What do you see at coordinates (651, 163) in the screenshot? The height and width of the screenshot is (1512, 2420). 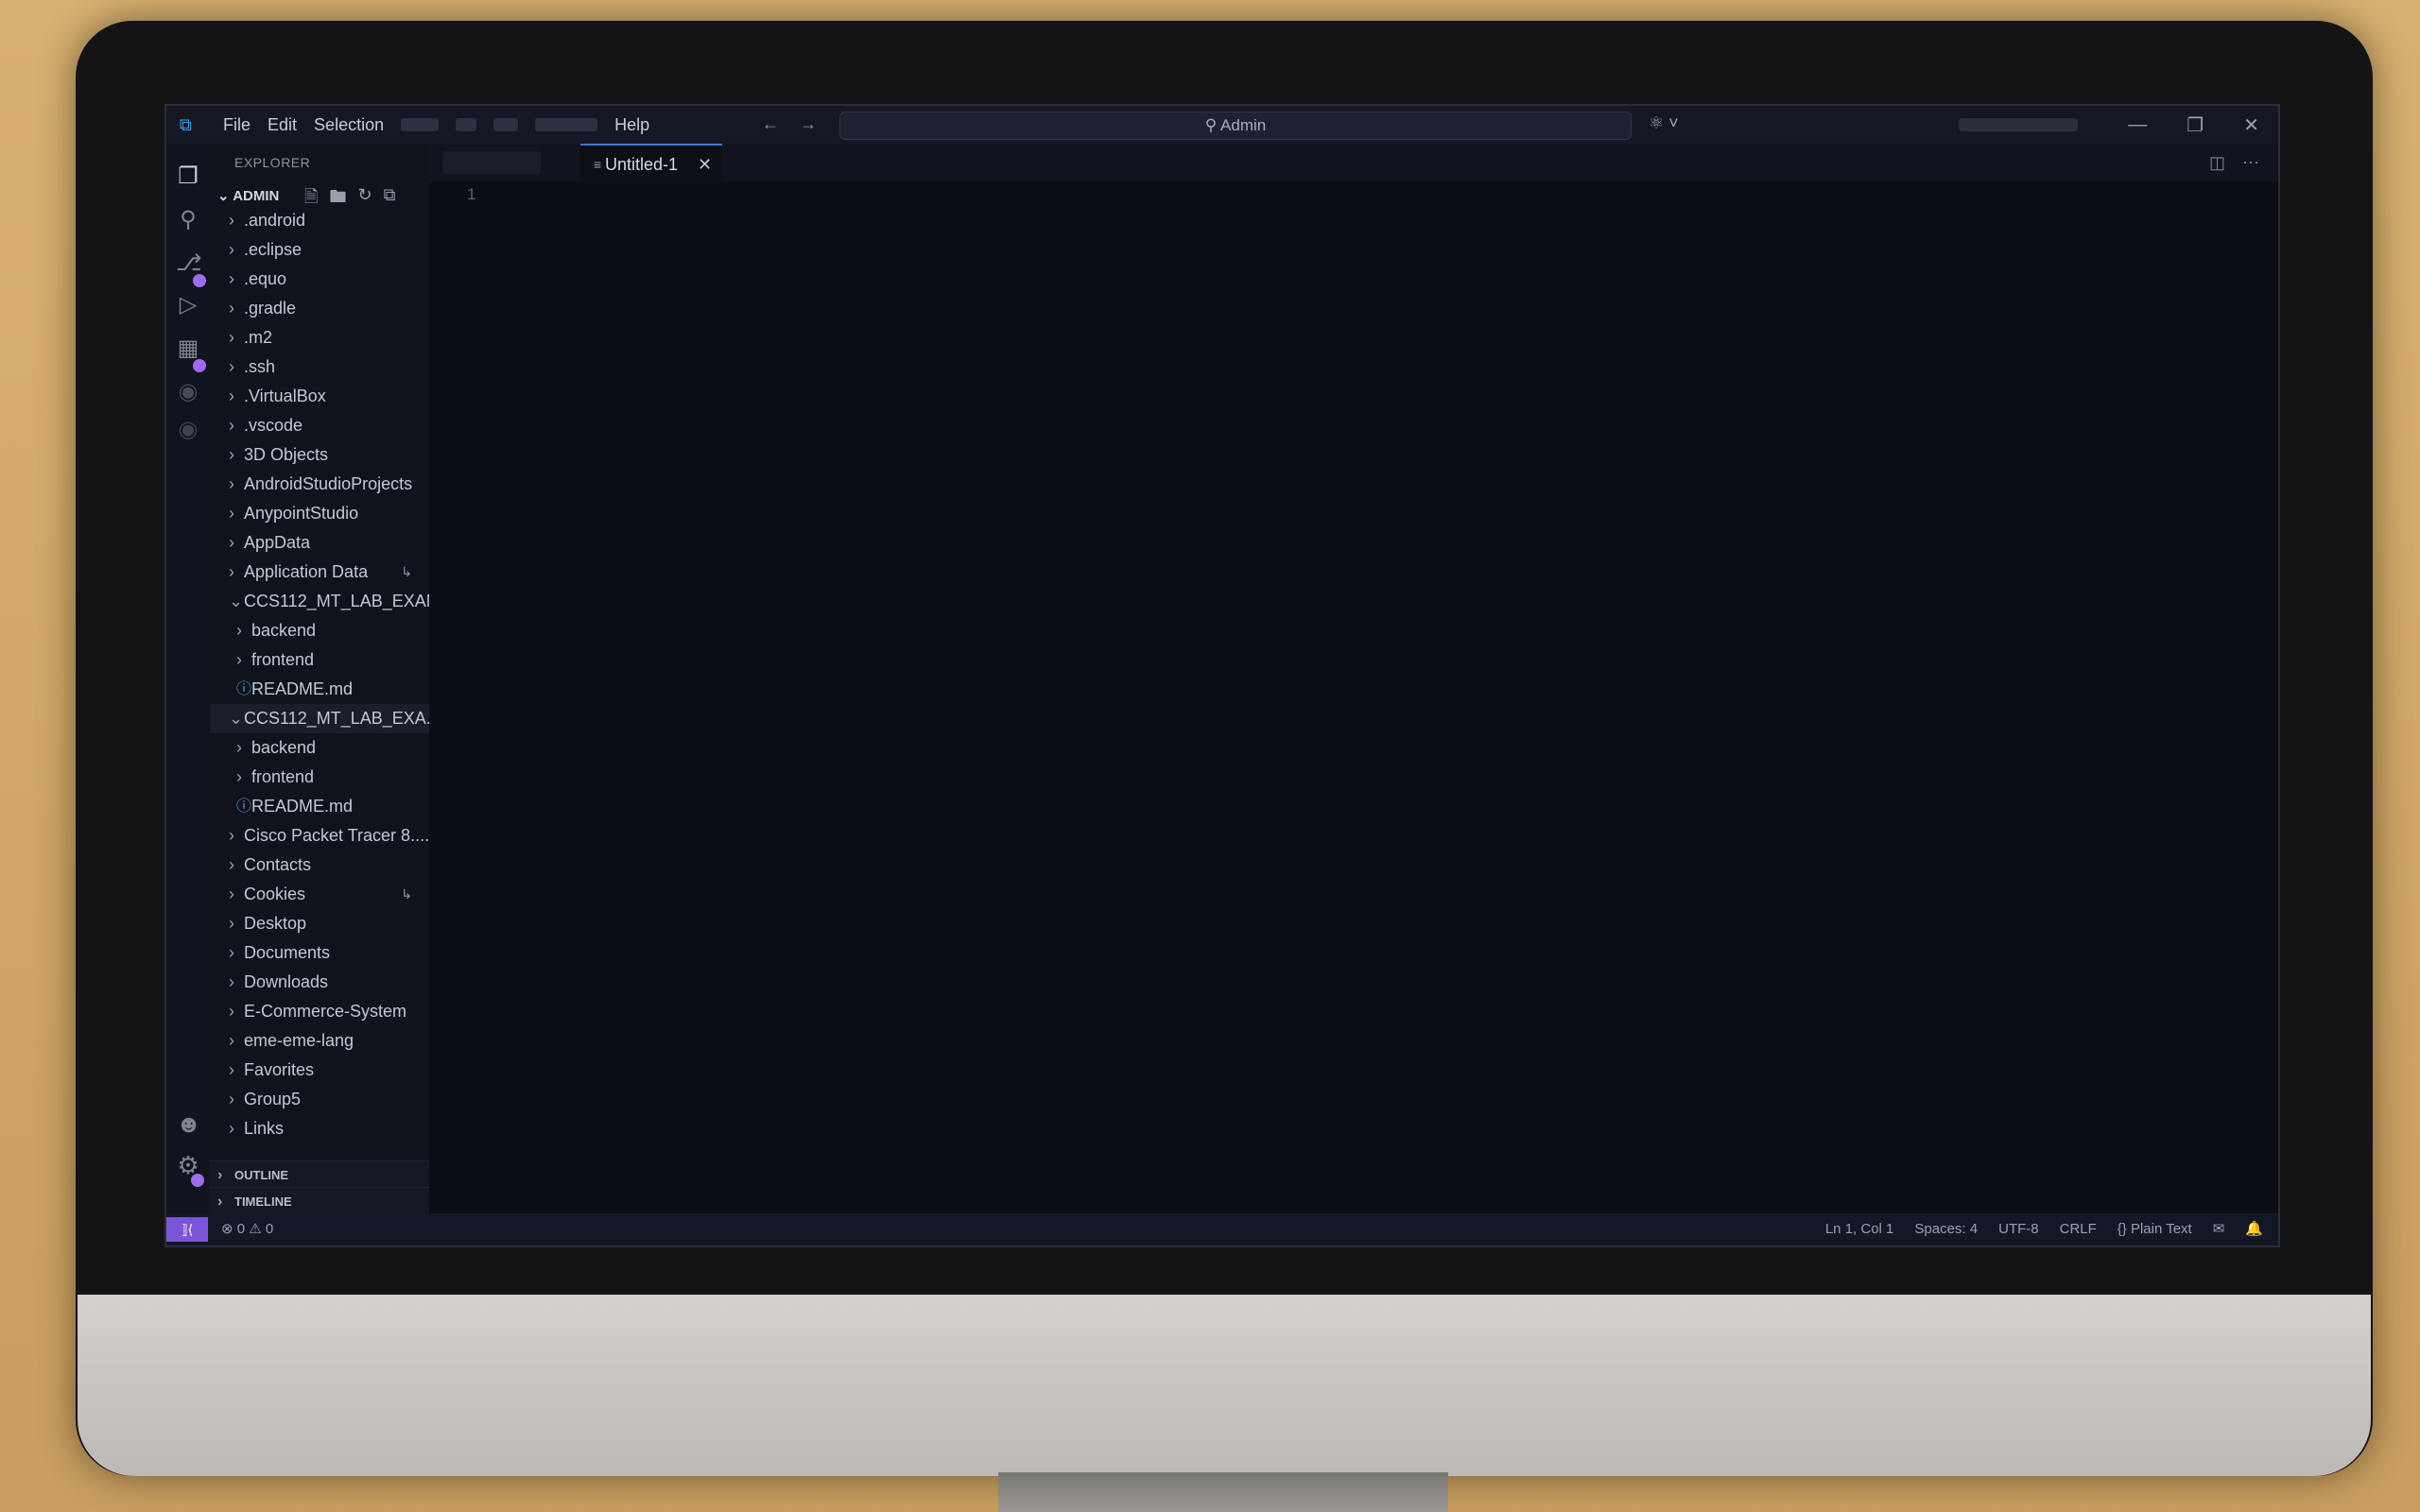 I see `tab-untitled-1: ≡ Untitled-1 ✕` at bounding box center [651, 163].